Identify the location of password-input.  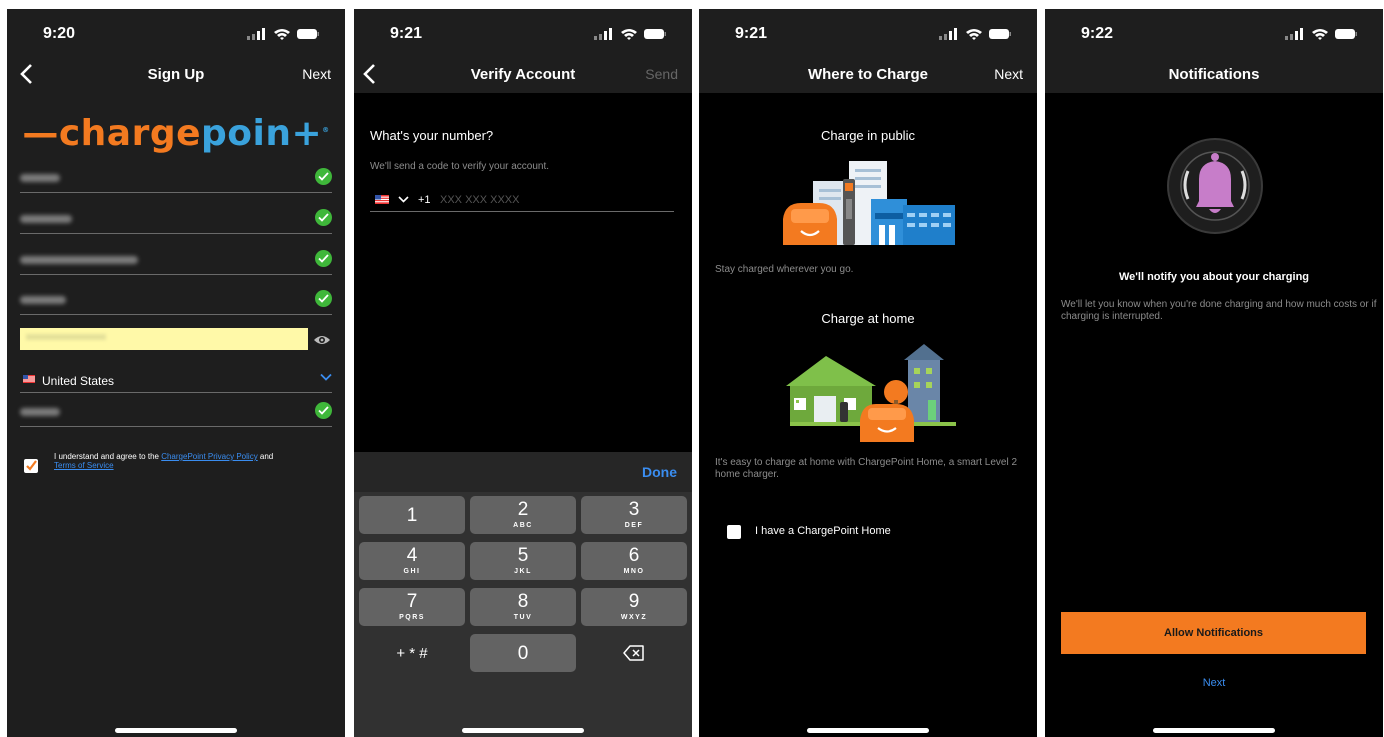
(164, 339).